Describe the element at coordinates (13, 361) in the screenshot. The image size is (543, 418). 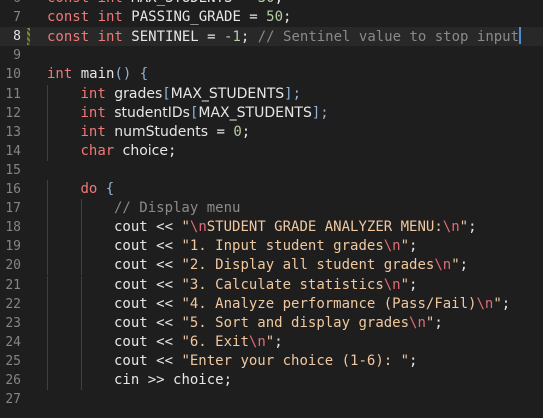
I see `line-number: 25` at that location.